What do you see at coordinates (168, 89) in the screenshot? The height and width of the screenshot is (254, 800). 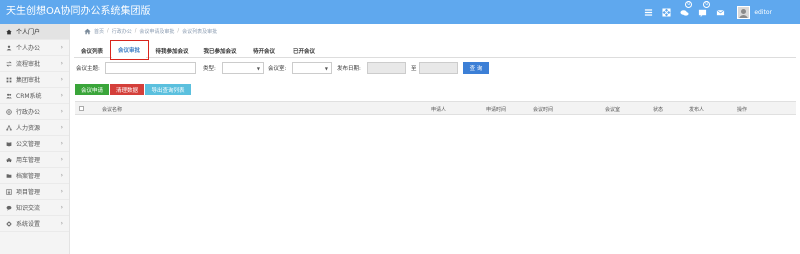 I see `export-list-button: 导出查询列表` at bounding box center [168, 89].